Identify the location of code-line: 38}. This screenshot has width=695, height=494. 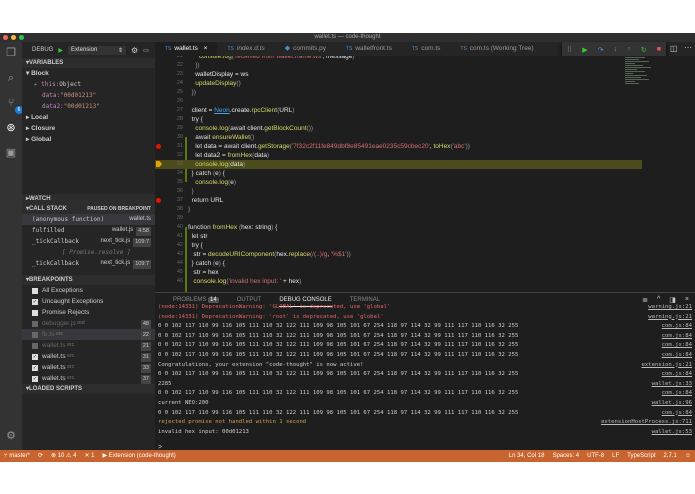
(398, 209).